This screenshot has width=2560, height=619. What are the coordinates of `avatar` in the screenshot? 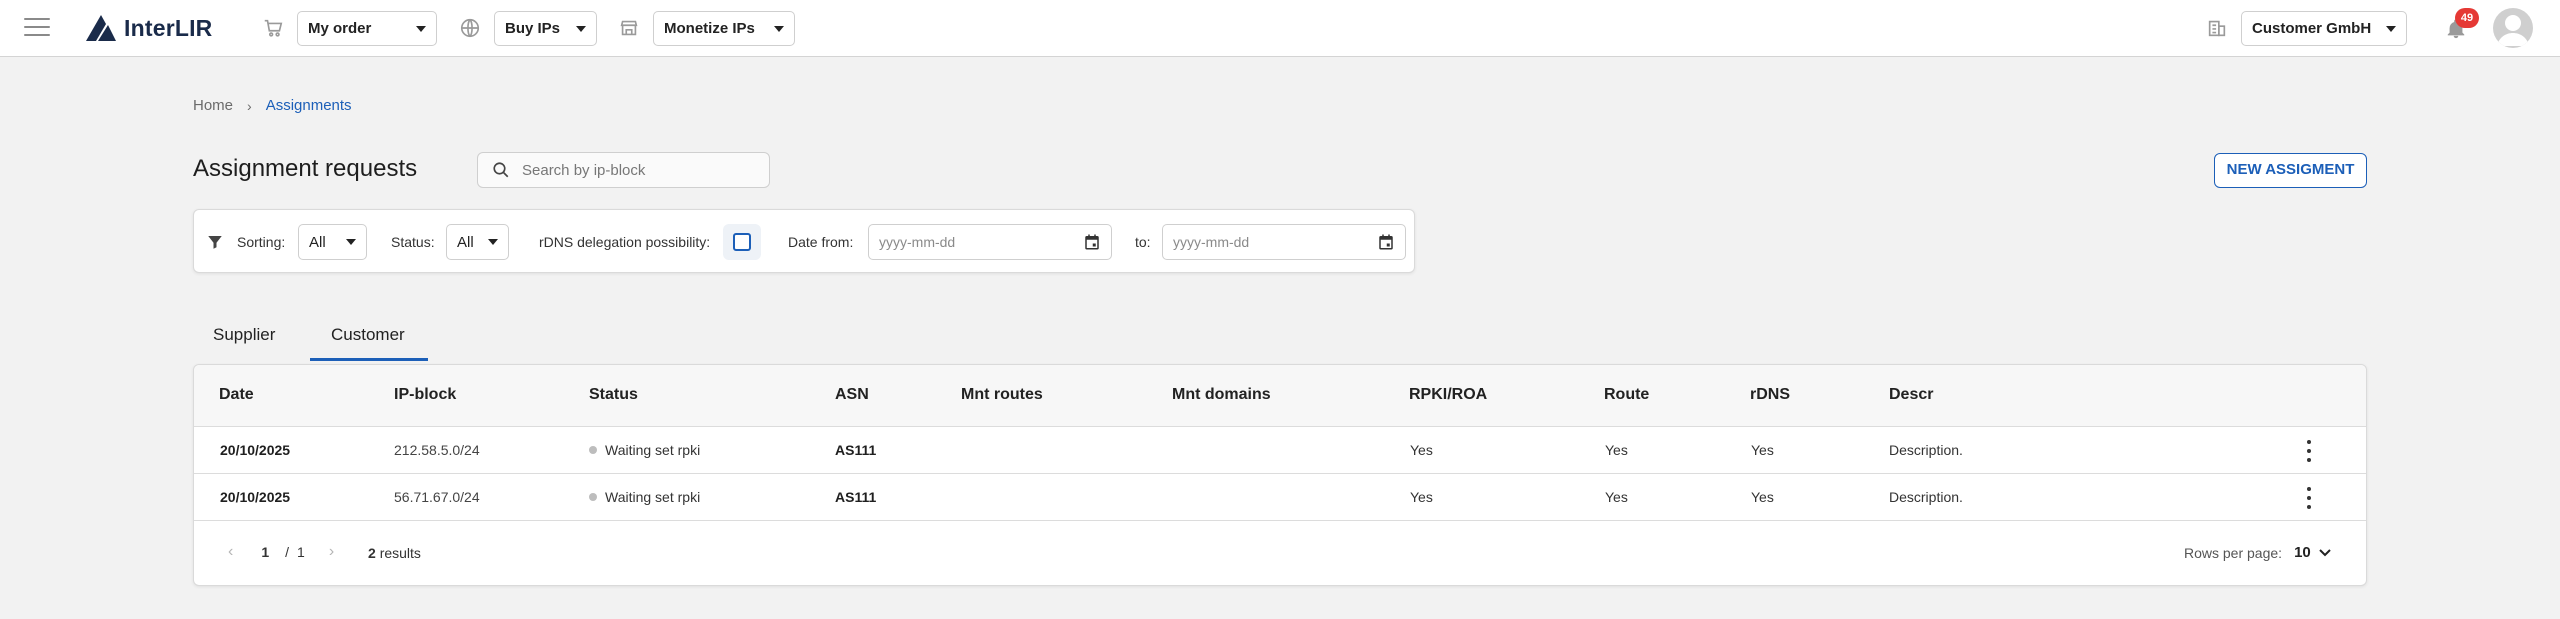 It's located at (2513, 28).